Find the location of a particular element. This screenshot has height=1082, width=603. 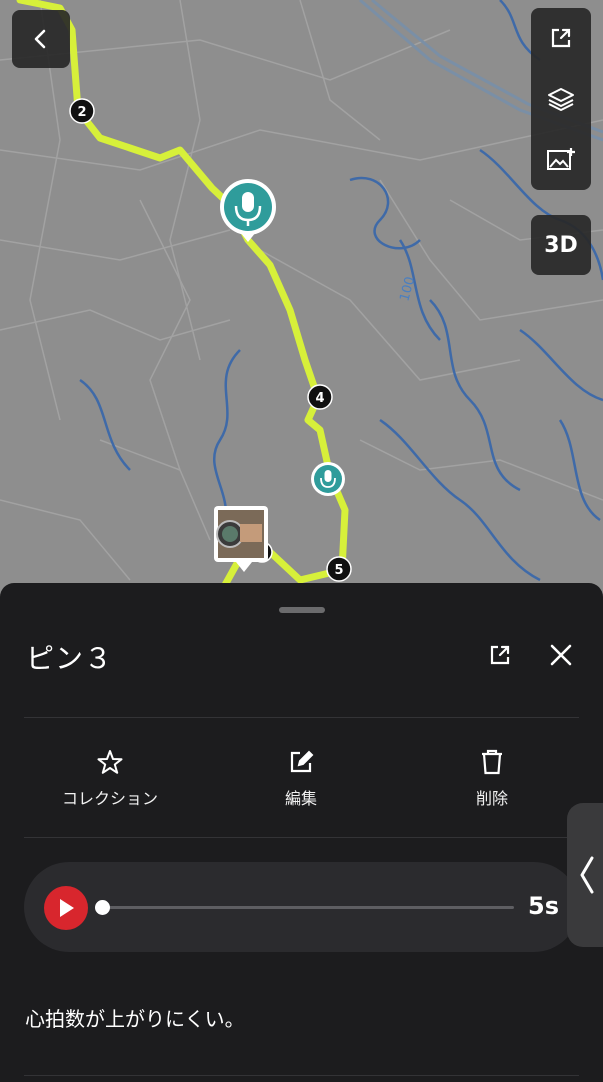

add-photo-button is located at coordinates (561, 160).